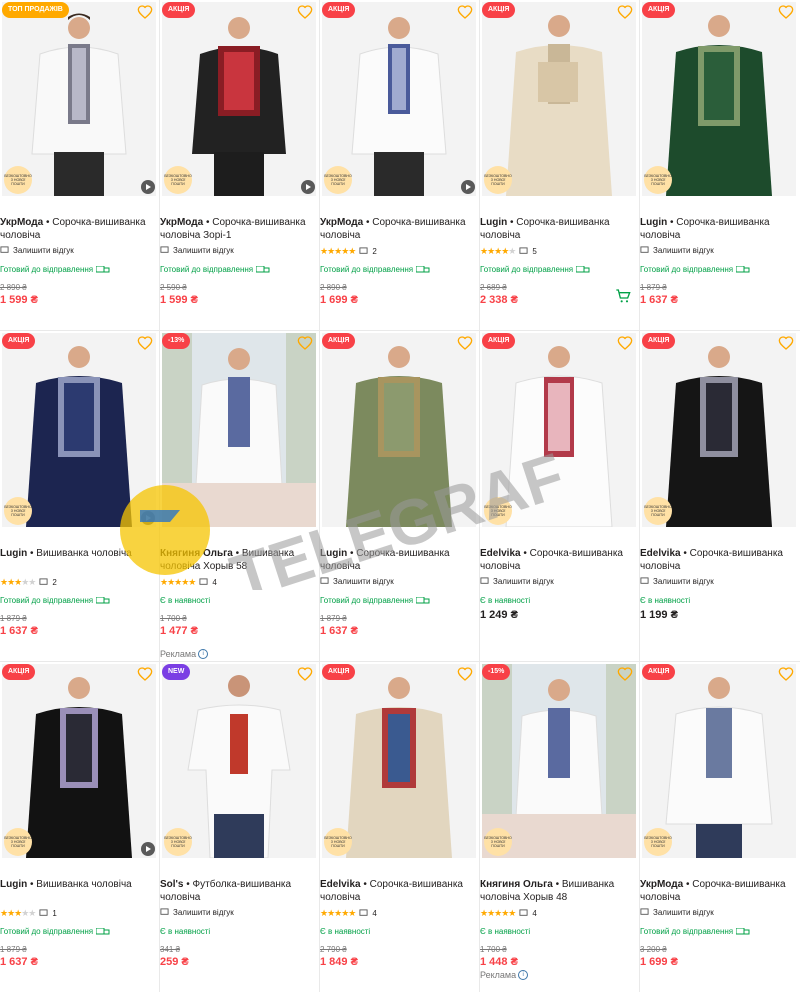  I want to click on cart-icon, so click(623, 296).